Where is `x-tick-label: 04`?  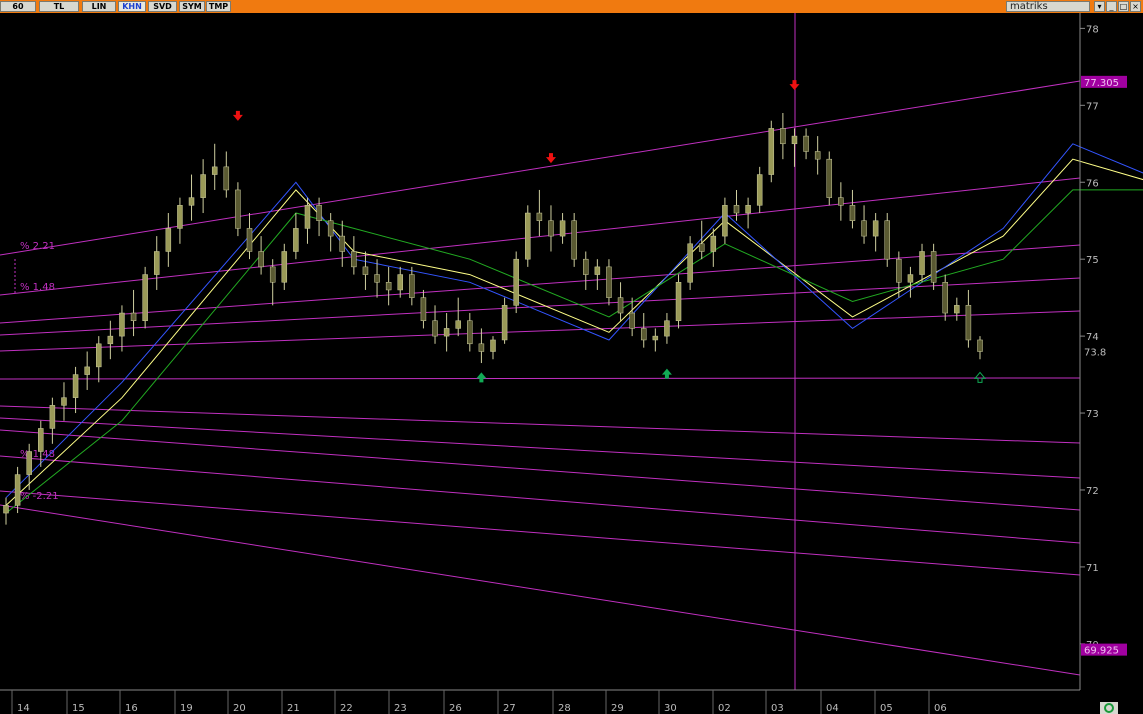
x-tick-label: 04 is located at coordinates (832, 708).